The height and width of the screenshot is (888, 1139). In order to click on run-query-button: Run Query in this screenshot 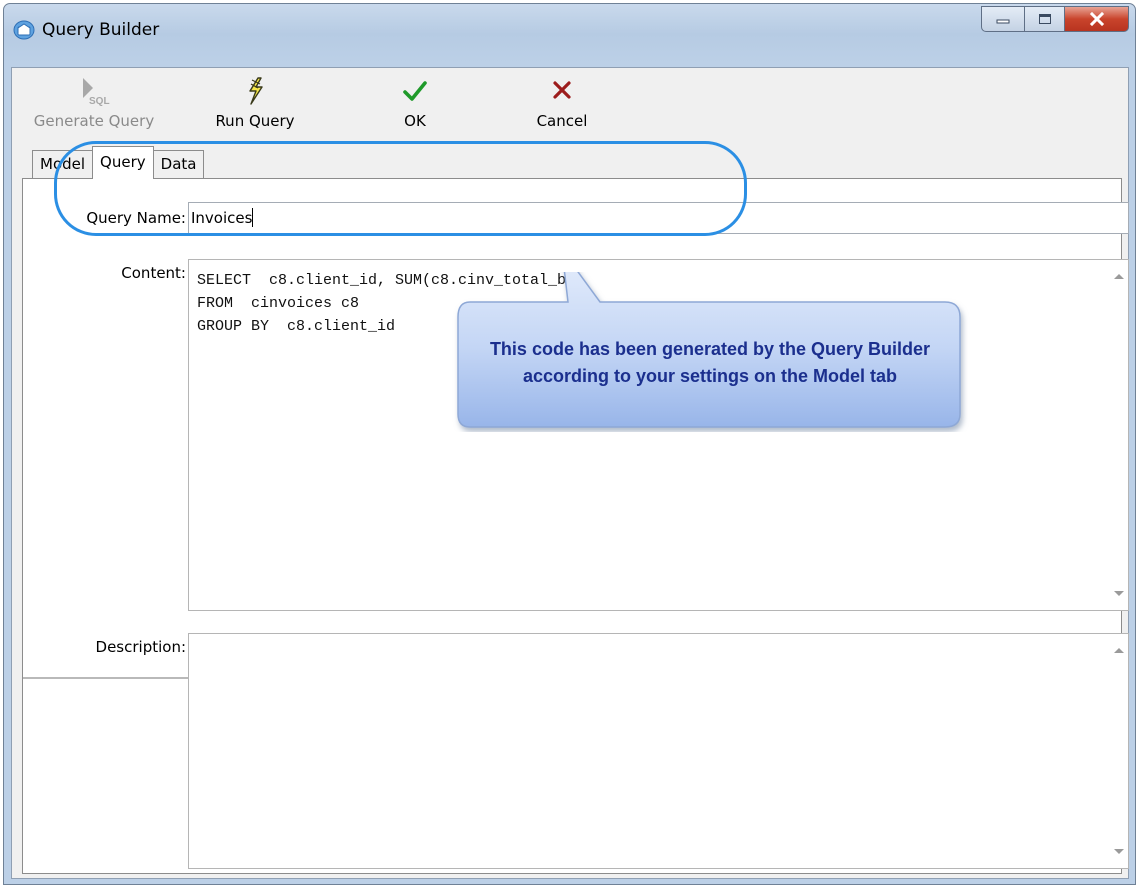, I will do `click(255, 102)`.